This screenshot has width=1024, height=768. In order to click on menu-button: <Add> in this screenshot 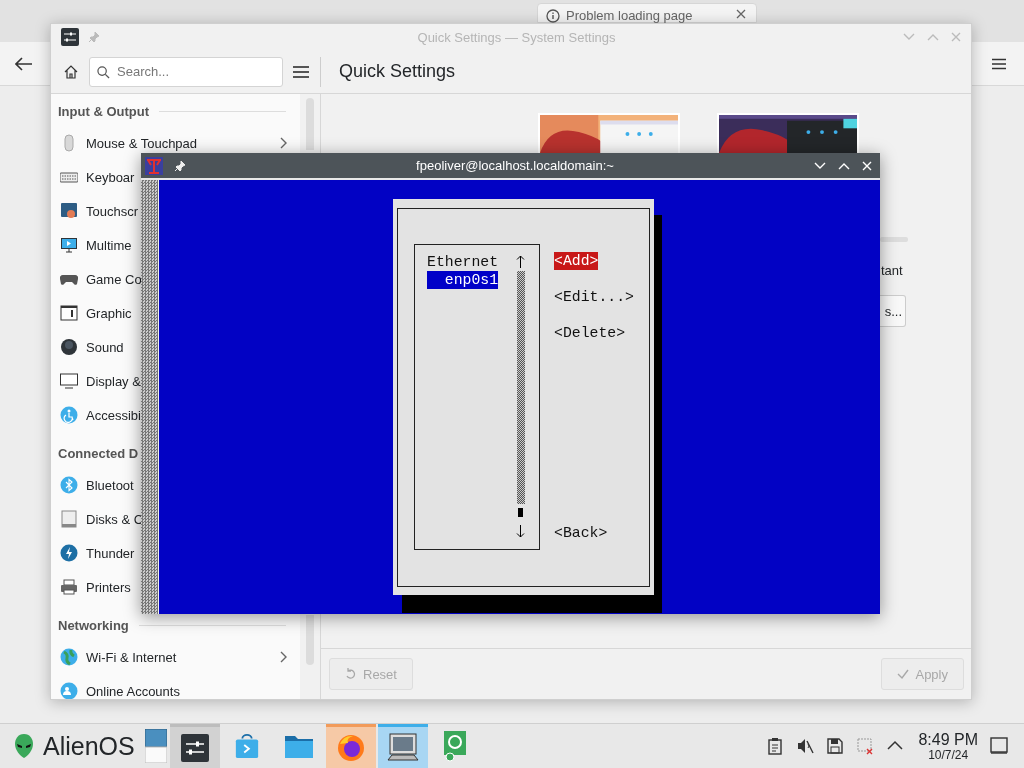, I will do `click(576, 261)`.